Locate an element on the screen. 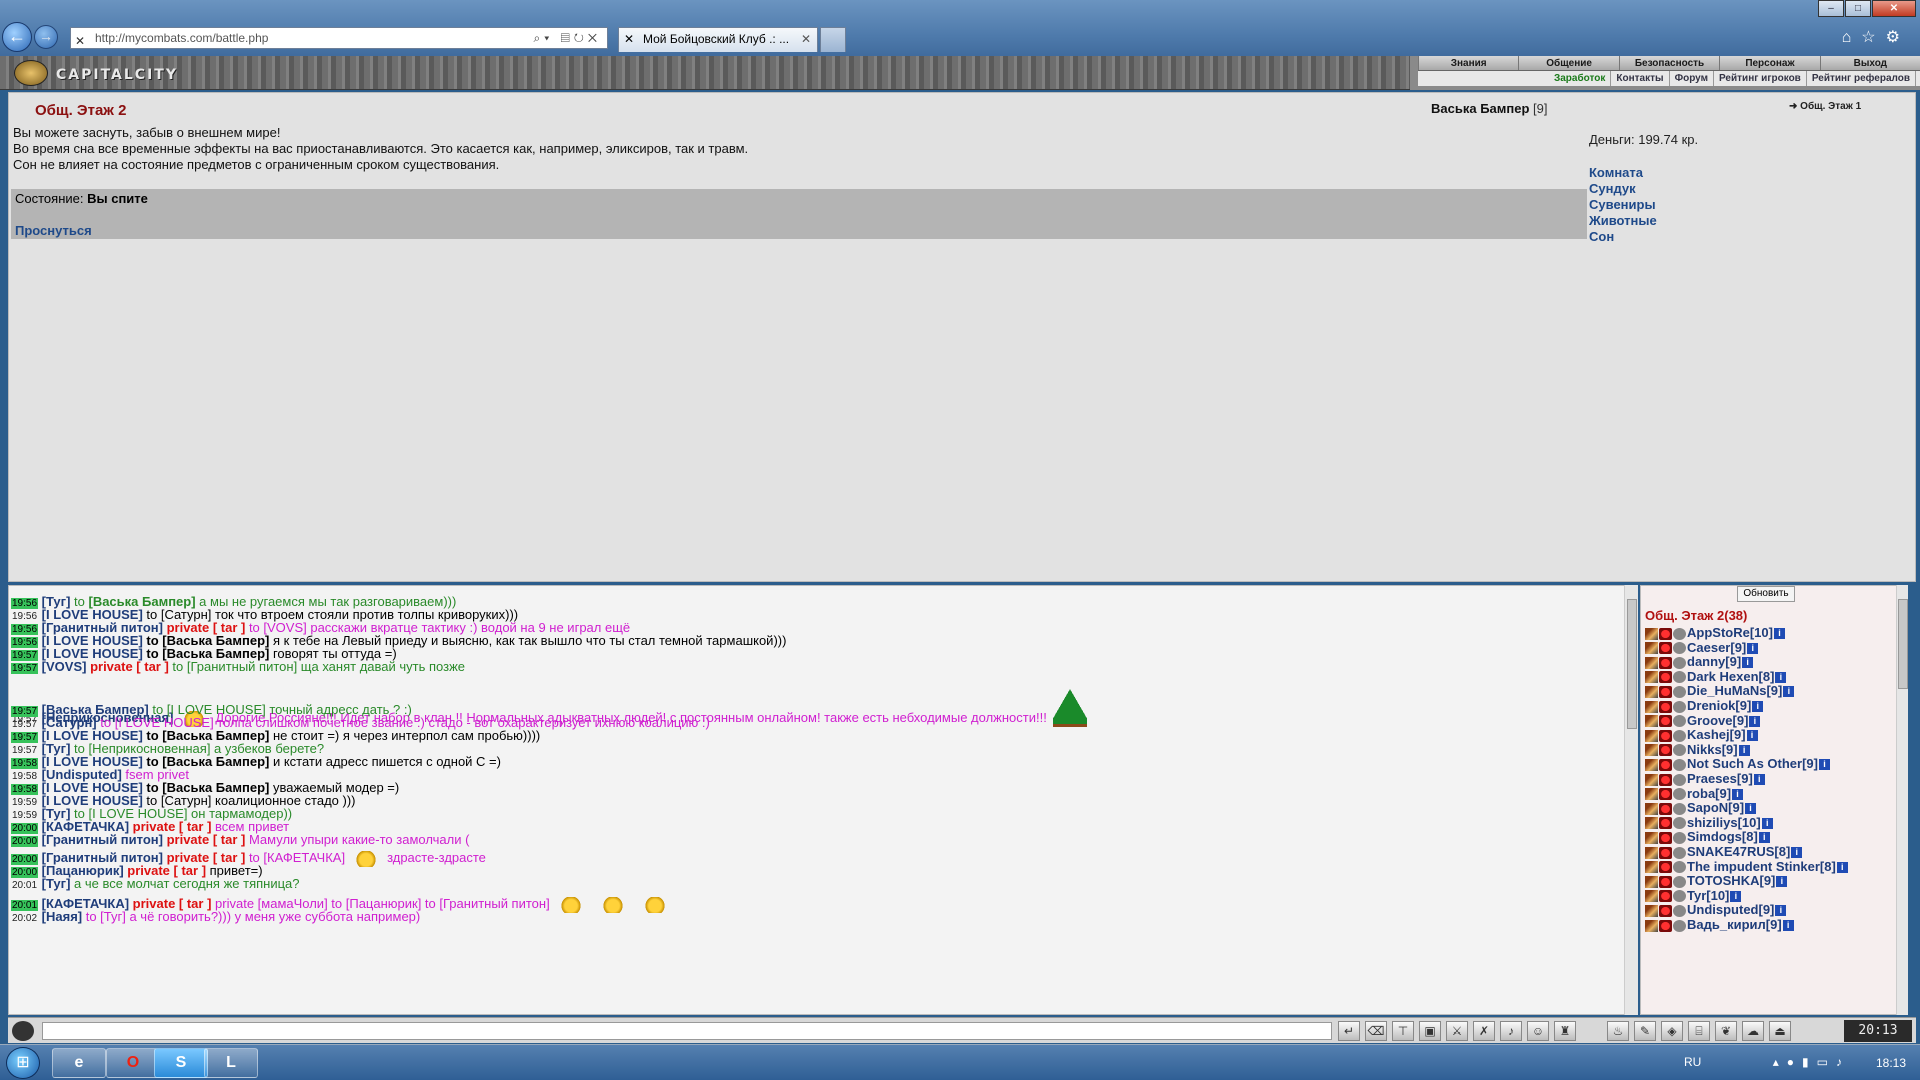  submenu-item: Контакты is located at coordinates (1640, 78).